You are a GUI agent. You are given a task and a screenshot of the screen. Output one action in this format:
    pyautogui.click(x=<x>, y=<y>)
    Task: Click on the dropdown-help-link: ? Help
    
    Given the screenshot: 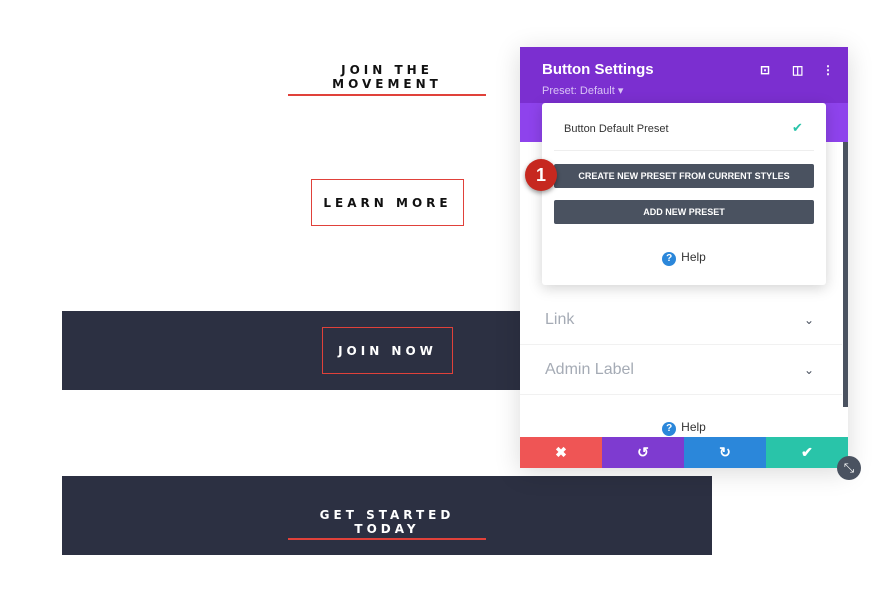 What is the action you would take?
    pyautogui.click(x=684, y=258)
    